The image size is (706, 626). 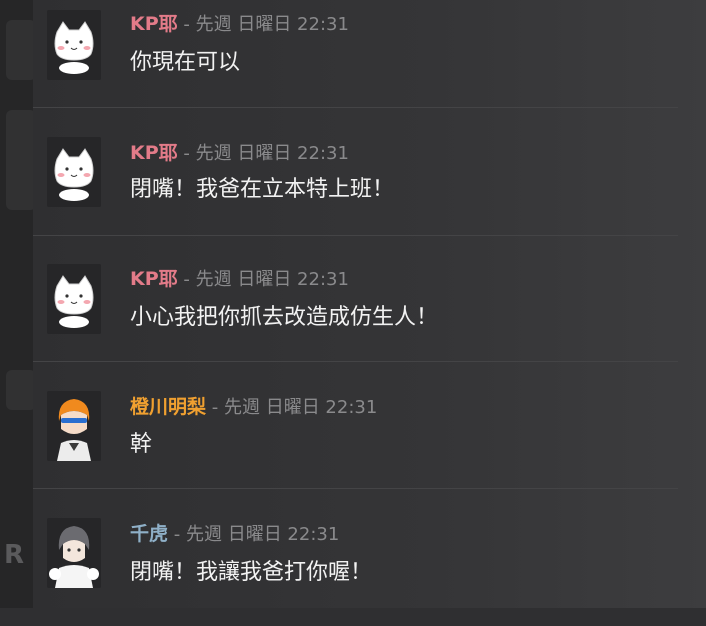 I want to click on author-name: 橙川明梨, so click(x=168, y=407).